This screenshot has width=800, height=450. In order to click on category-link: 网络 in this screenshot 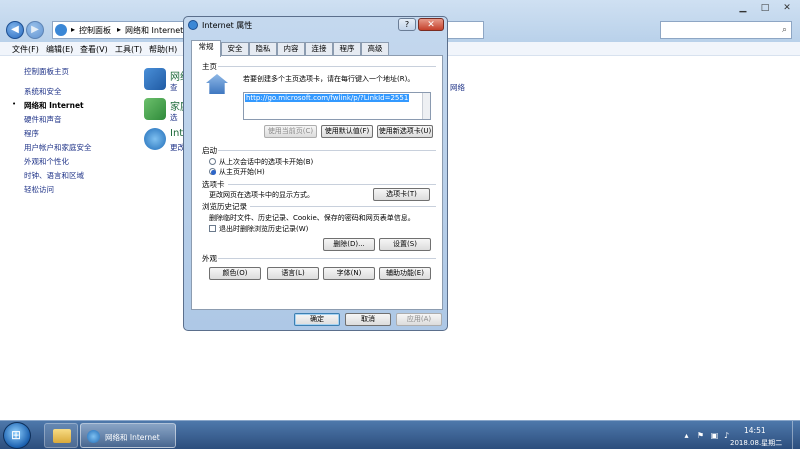, I will do `click(457, 87)`.